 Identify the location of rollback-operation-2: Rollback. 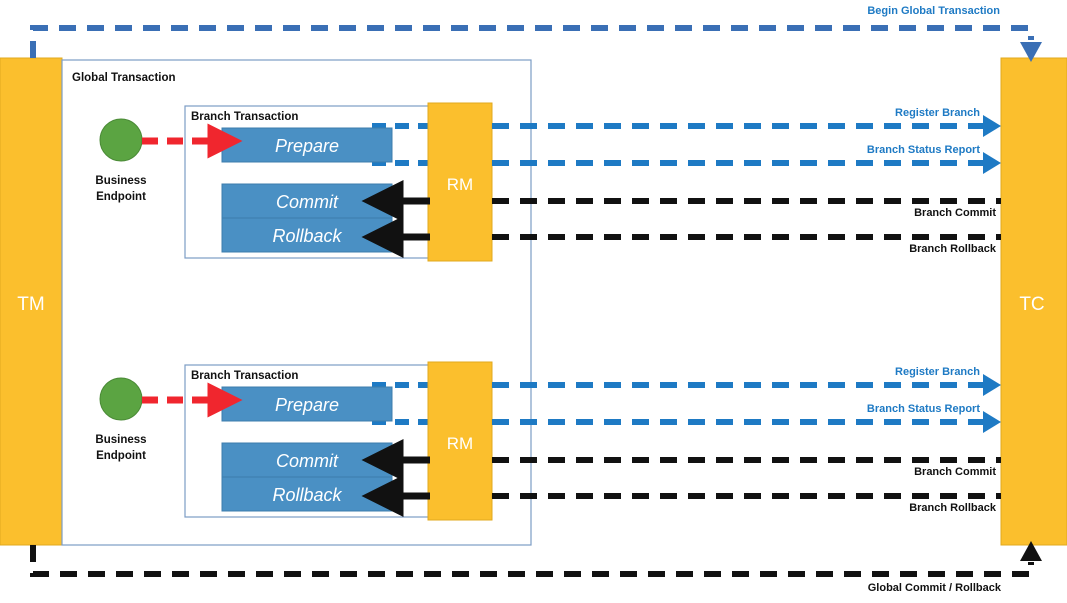
(307, 494).